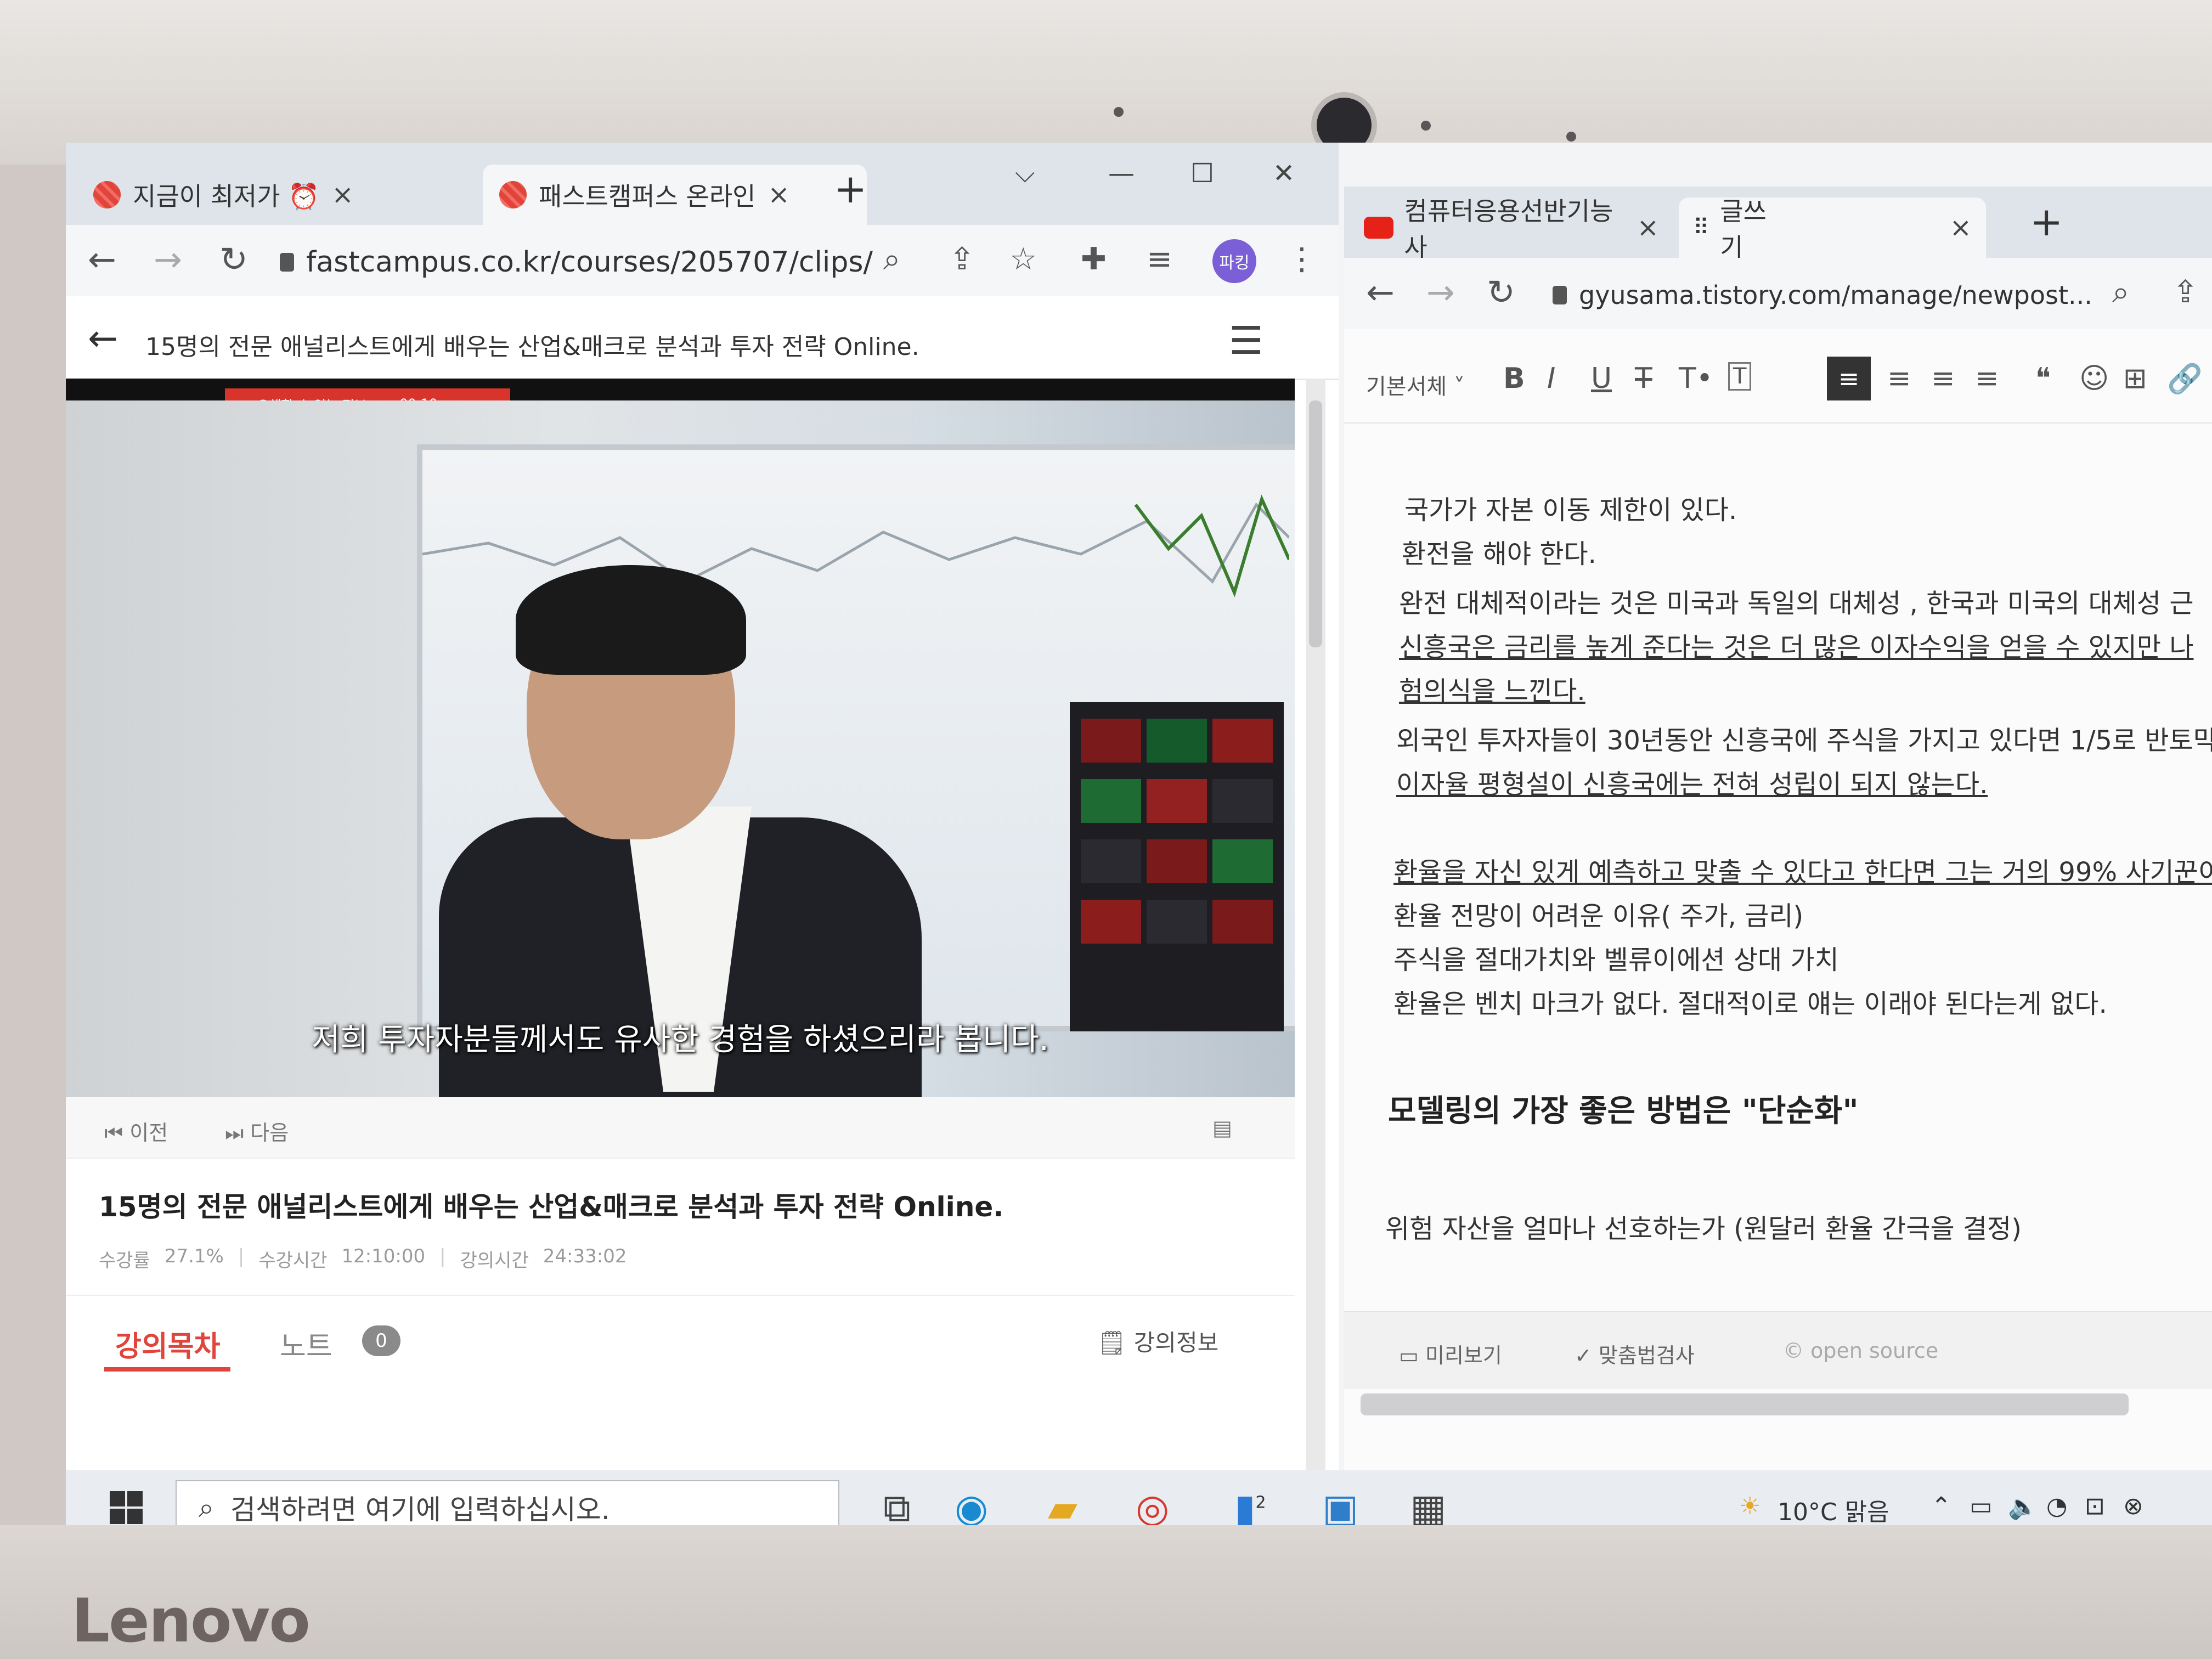  I want to click on menu-kebab-icon: ⋮, so click(1301, 259).